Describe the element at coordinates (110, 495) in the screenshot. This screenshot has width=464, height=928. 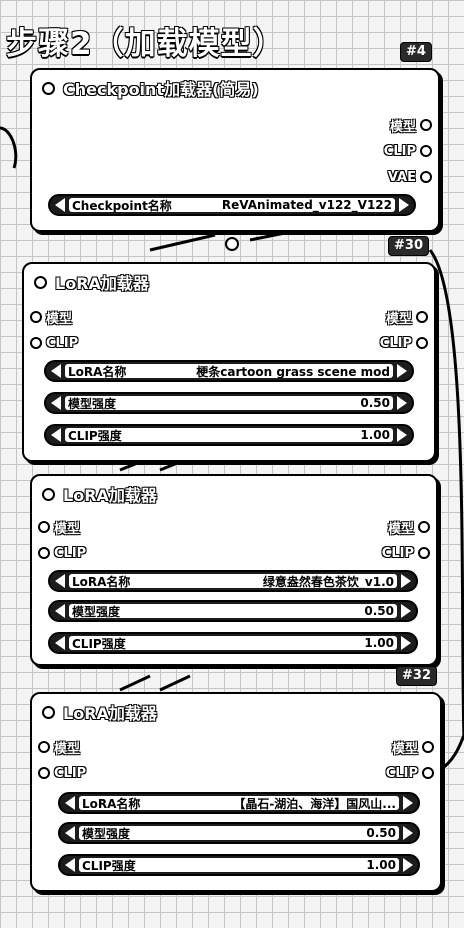
I see `node-title: LoRA加载器` at that location.